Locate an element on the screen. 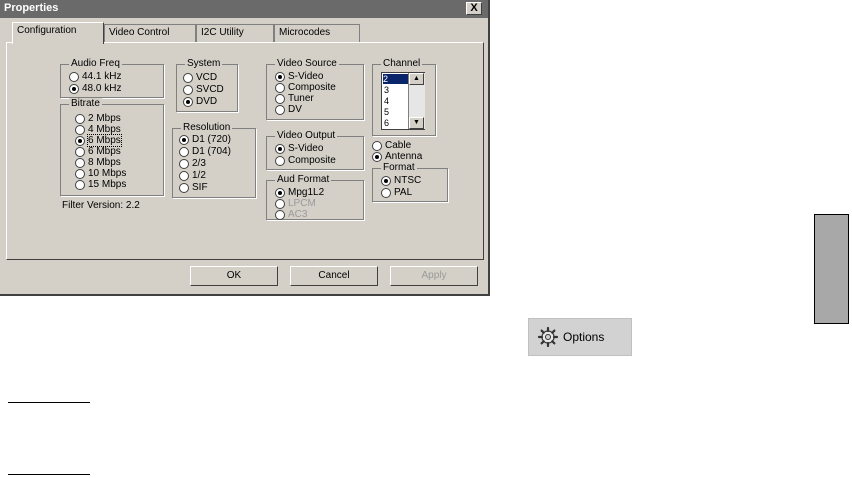  radio-bitrate-15: 15 Mbps is located at coordinates (100, 184).